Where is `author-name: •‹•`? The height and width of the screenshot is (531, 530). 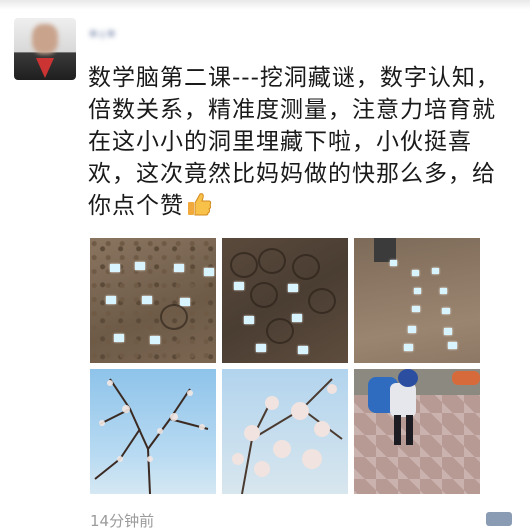 author-name: •‹• is located at coordinates (120, 38).